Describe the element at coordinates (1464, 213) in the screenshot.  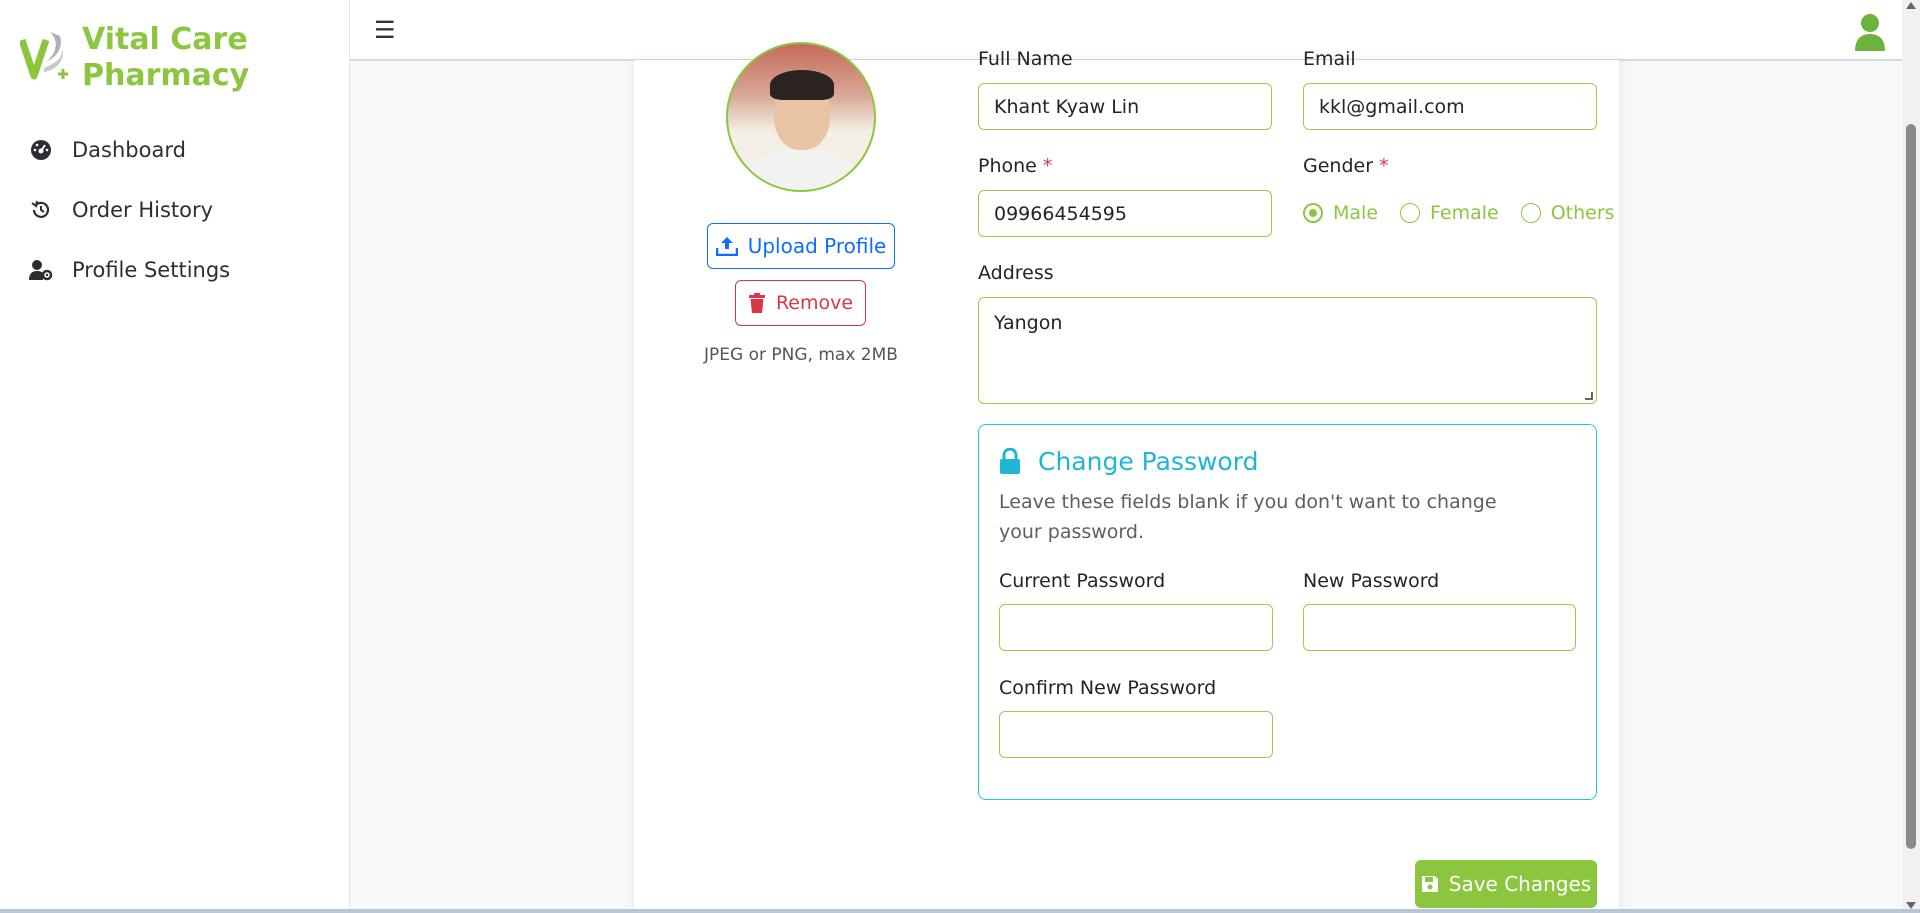
I see `gender-option-label: Female` at that location.